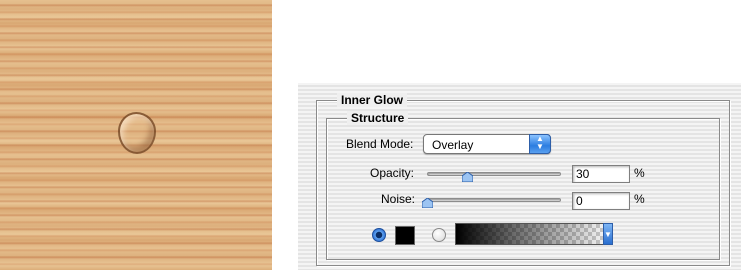  What do you see at coordinates (639, 173) in the screenshot?
I see `opacity-unit: %` at bounding box center [639, 173].